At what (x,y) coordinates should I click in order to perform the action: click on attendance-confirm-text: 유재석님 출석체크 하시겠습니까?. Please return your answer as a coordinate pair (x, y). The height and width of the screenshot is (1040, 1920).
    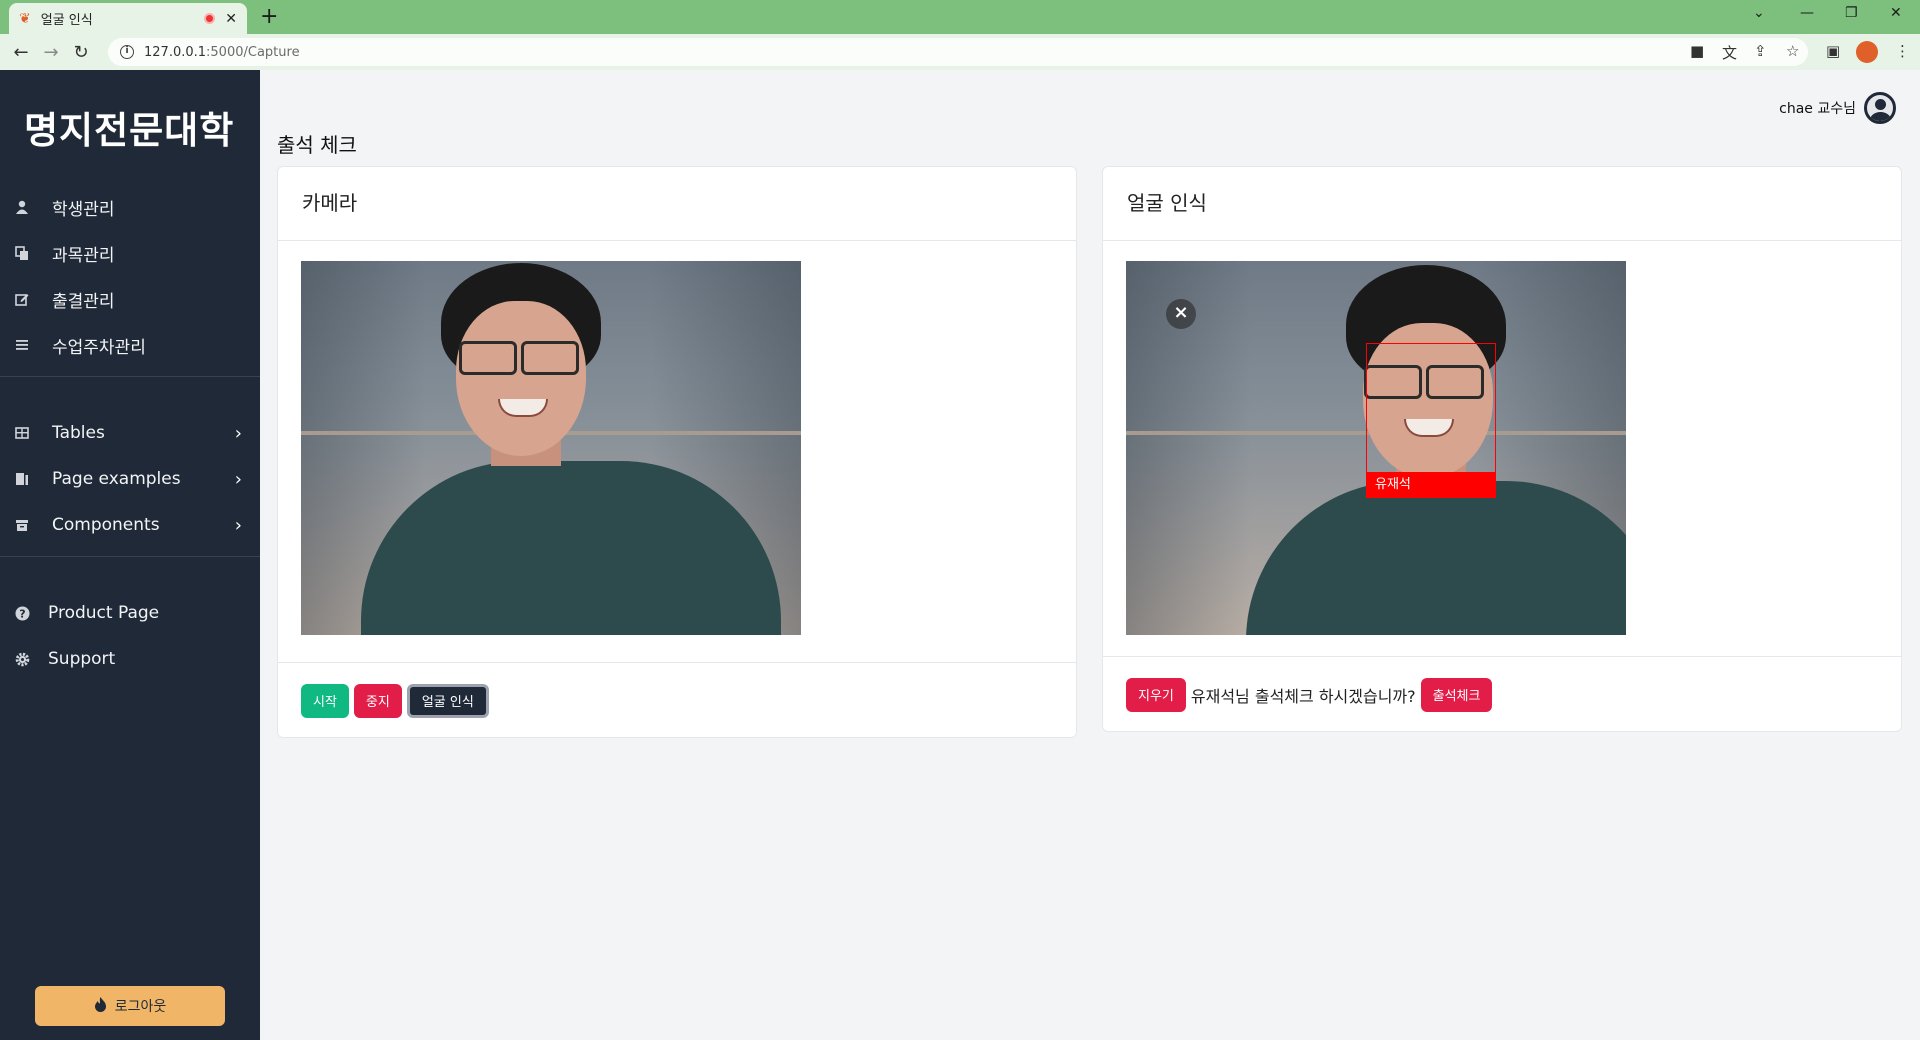
    Looking at the image, I should click on (1303, 696).